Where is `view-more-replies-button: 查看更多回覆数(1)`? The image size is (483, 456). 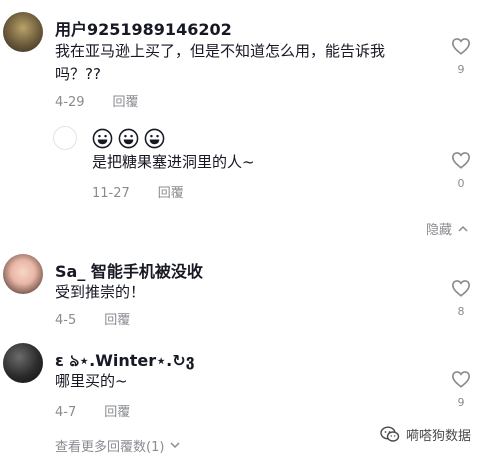 view-more-replies-button: 查看更多回覆数(1) is located at coordinates (117, 445).